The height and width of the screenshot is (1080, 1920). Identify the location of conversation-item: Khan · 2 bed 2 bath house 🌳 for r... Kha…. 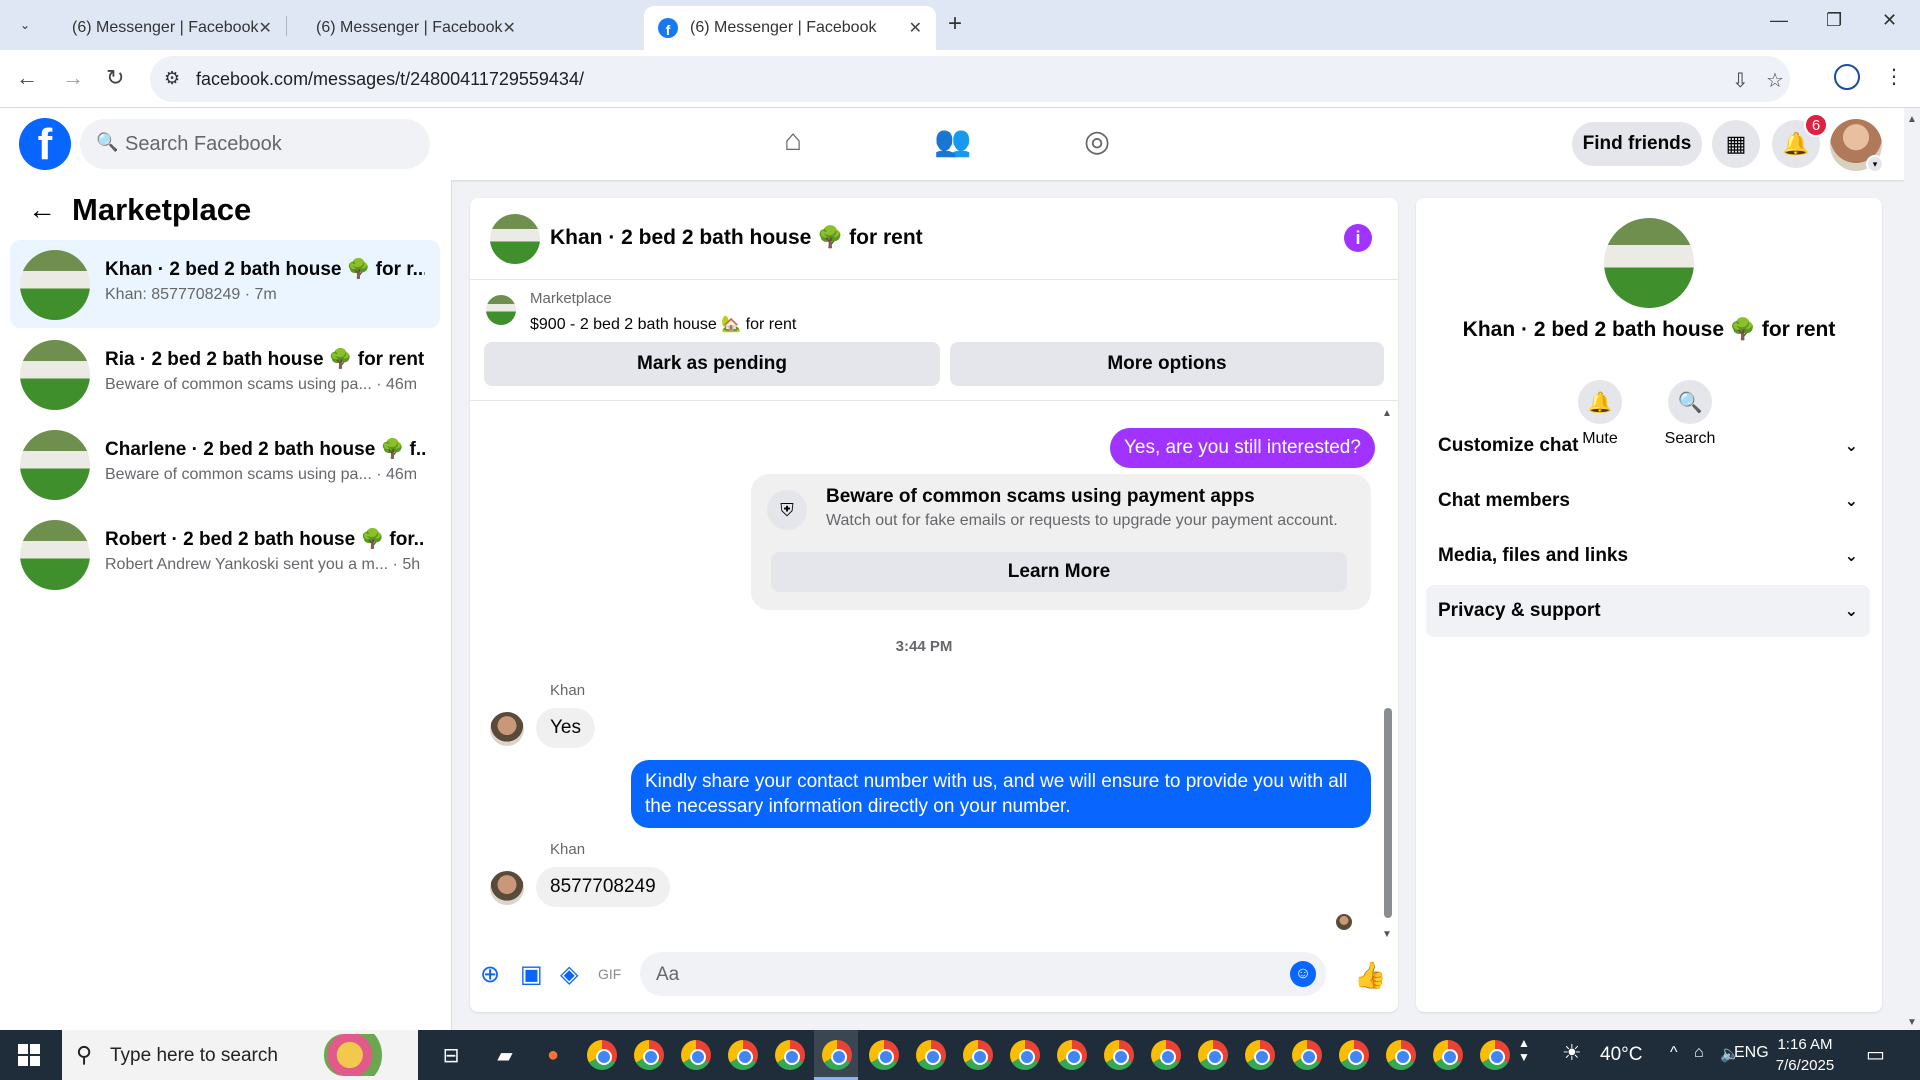
(225, 284).